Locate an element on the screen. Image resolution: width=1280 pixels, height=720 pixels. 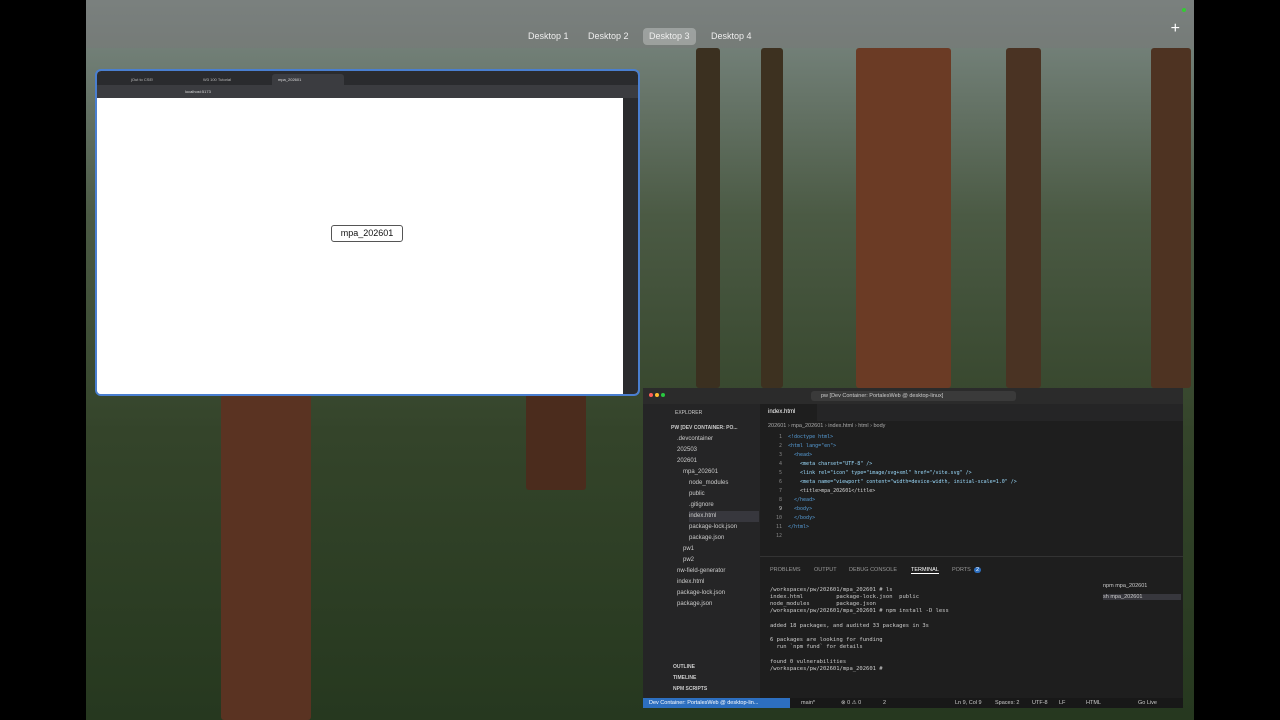
terminal-line: /workspaces/pw/202601/mpa_202601 # ls is located at coordinates (831, 590).